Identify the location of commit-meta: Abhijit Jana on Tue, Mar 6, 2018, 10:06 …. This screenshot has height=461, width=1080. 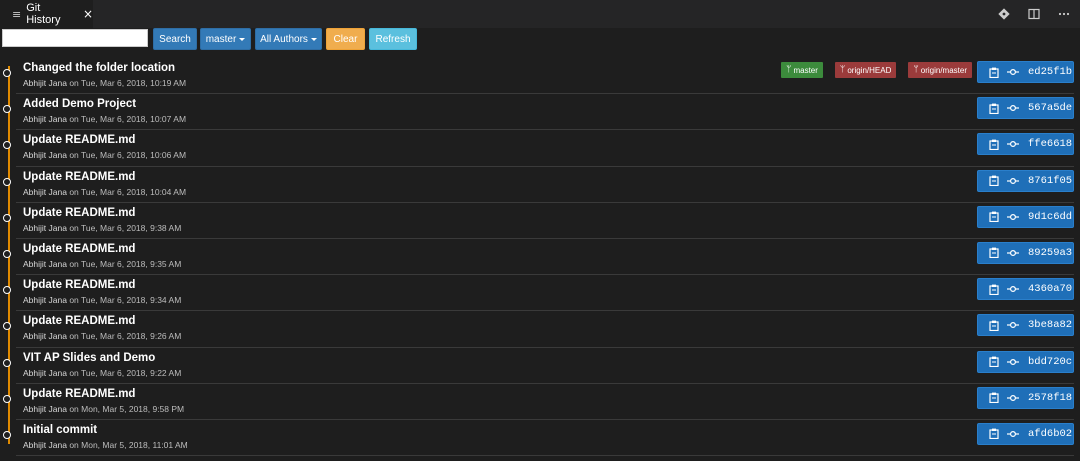
(104, 155).